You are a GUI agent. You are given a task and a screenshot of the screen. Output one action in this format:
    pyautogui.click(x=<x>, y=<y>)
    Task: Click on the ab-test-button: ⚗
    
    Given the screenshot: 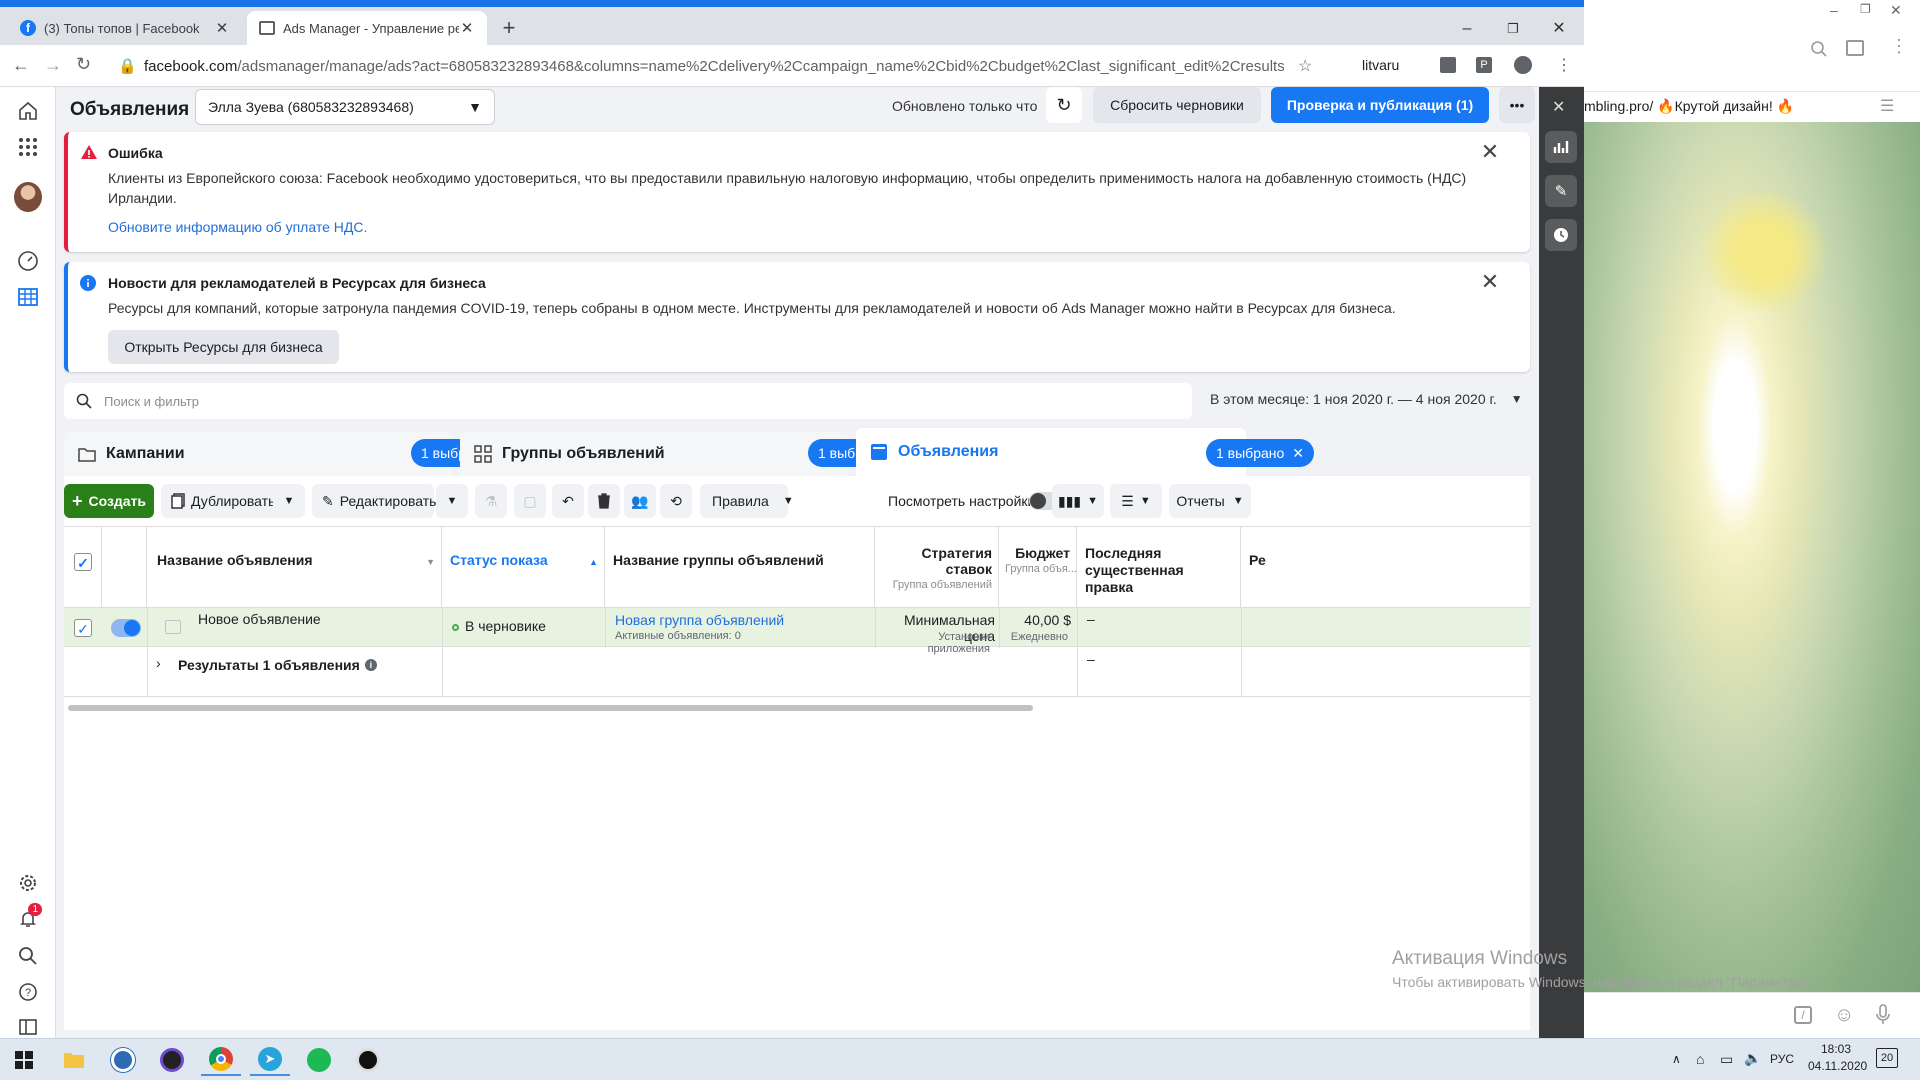 What is the action you would take?
    pyautogui.click(x=491, y=501)
    